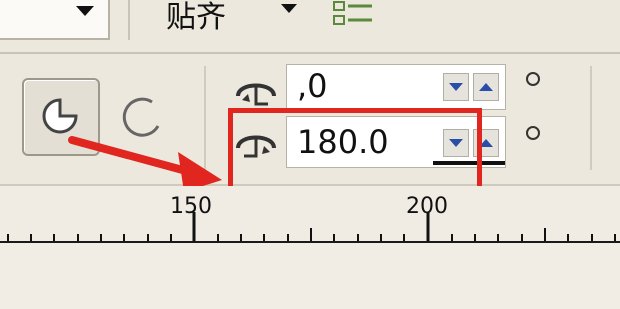 This screenshot has width=620, height=309. What do you see at coordinates (355, 150) in the screenshot?
I see `highlight-box` at bounding box center [355, 150].